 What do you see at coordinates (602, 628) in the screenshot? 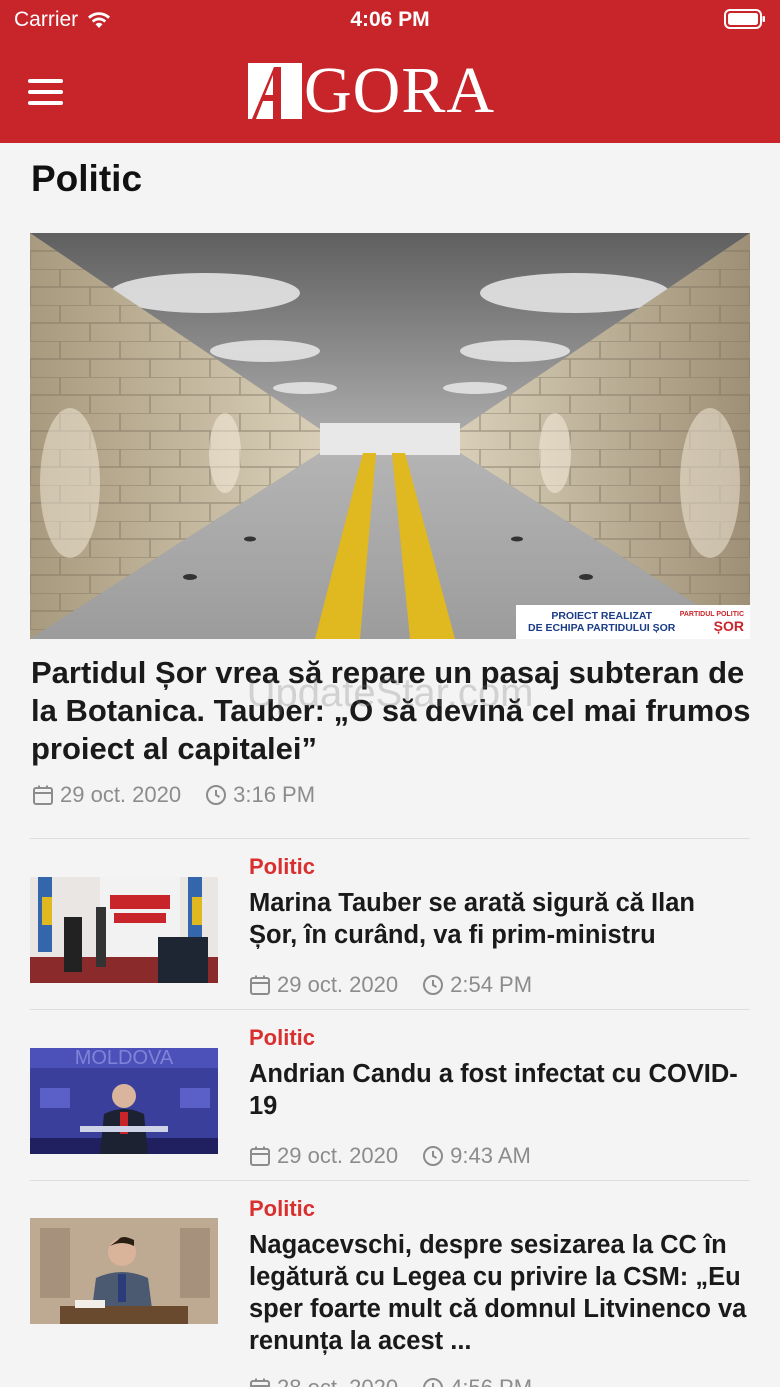
I see `image-caption-line2: DE ECHIPA PARTIDULUI ȘOR` at bounding box center [602, 628].